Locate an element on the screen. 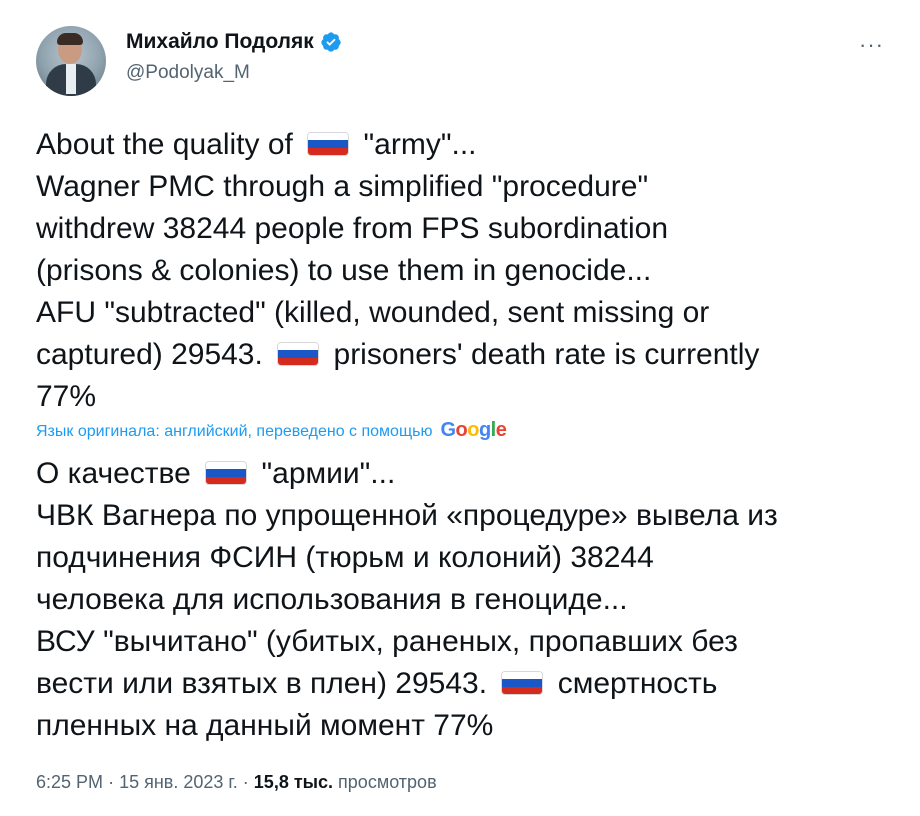 This screenshot has width=920, height=816. tweet-date: 15 янв. 2023 г. is located at coordinates (178, 782).